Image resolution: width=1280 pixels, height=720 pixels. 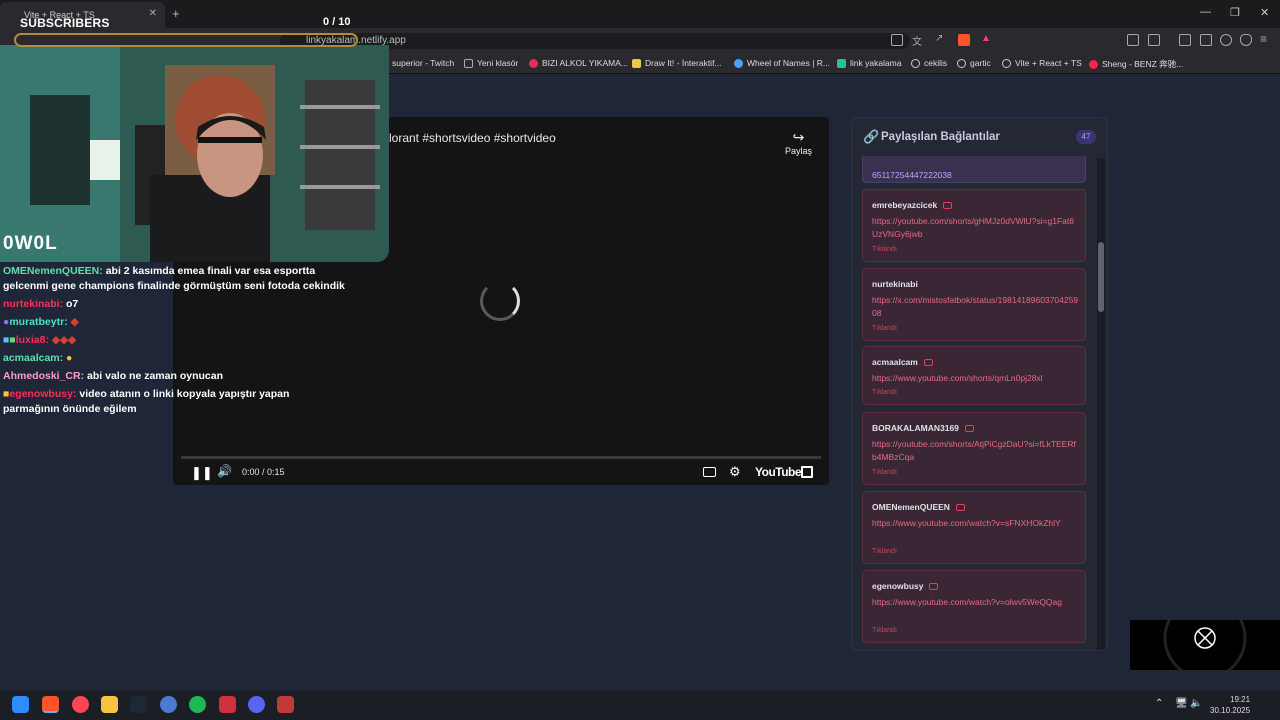 I want to click on subscribers-goal-bar, so click(x=186, y=40).